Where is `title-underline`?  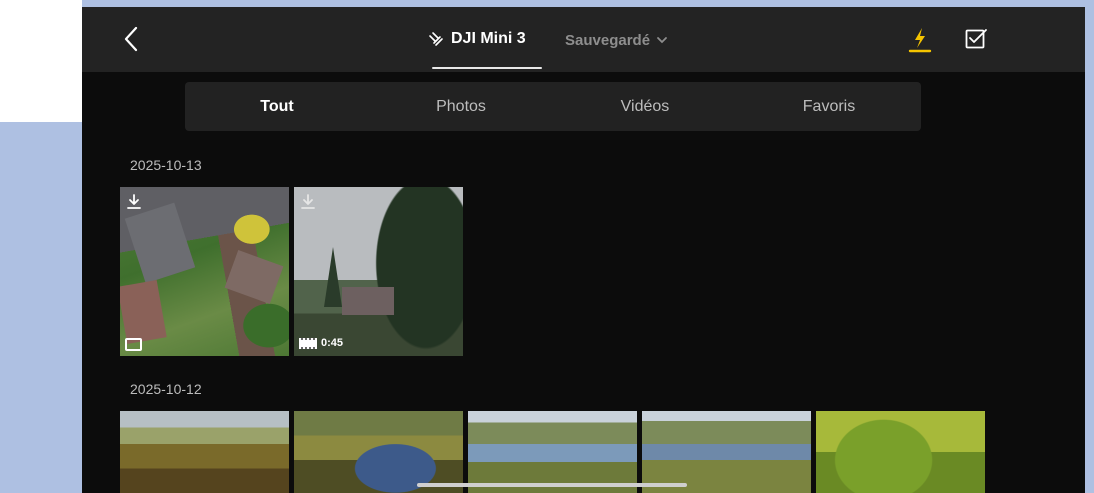 title-underline is located at coordinates (487, 68).